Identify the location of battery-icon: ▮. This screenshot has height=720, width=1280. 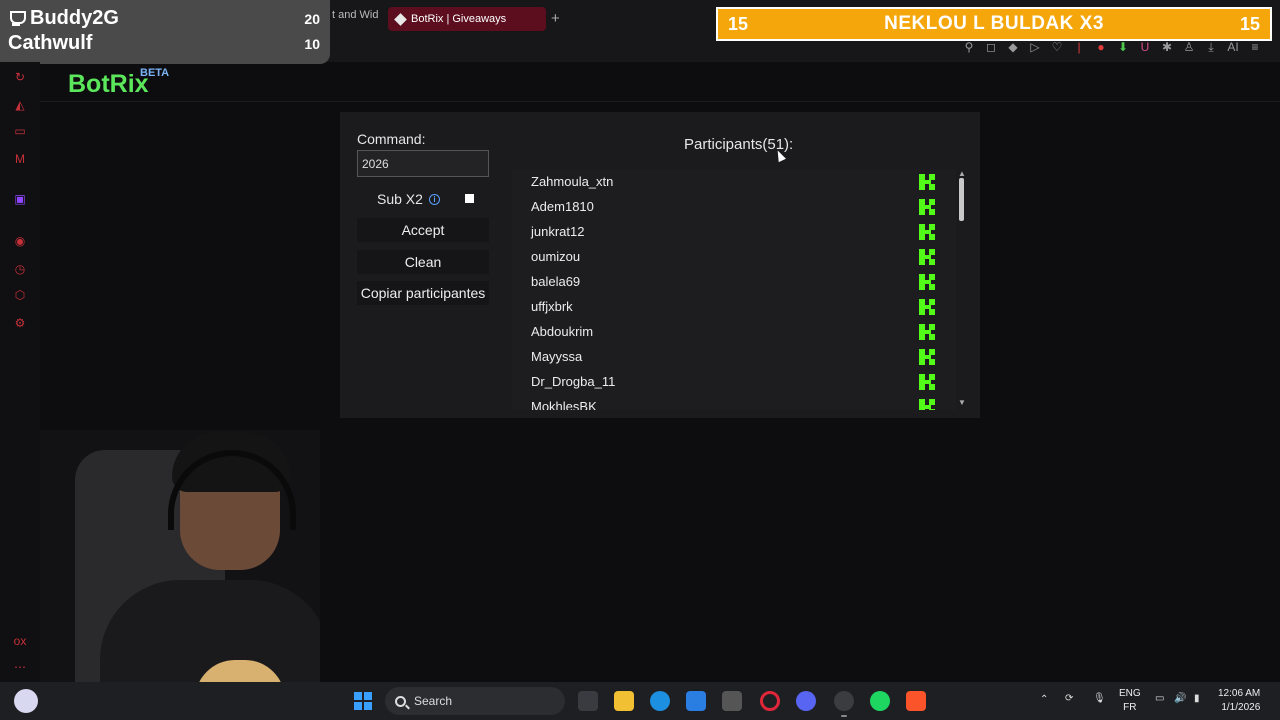
(1197, 698).